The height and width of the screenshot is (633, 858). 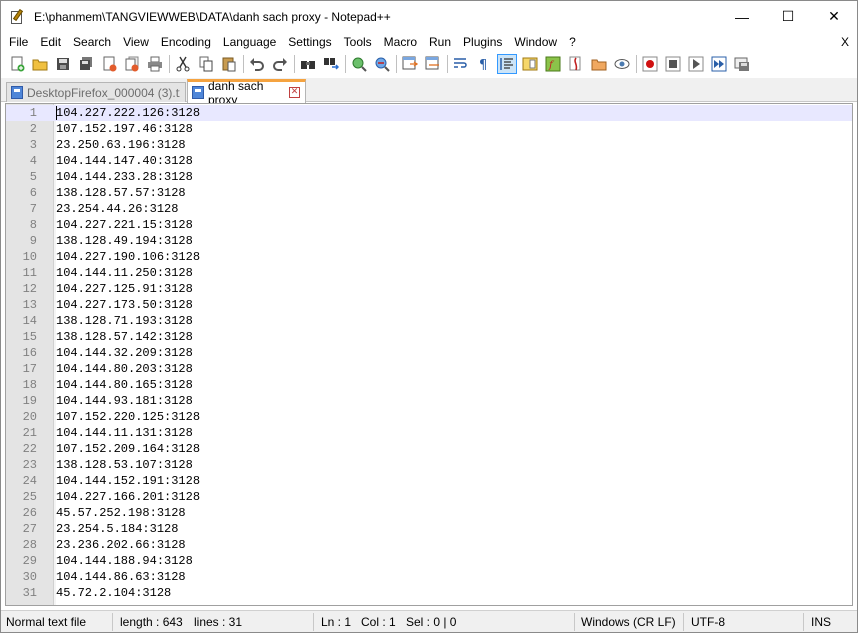 What do you see at coordinates (136, 42) in the screenshot?
I see `menu-view: View` at bounding box center [136, 42].